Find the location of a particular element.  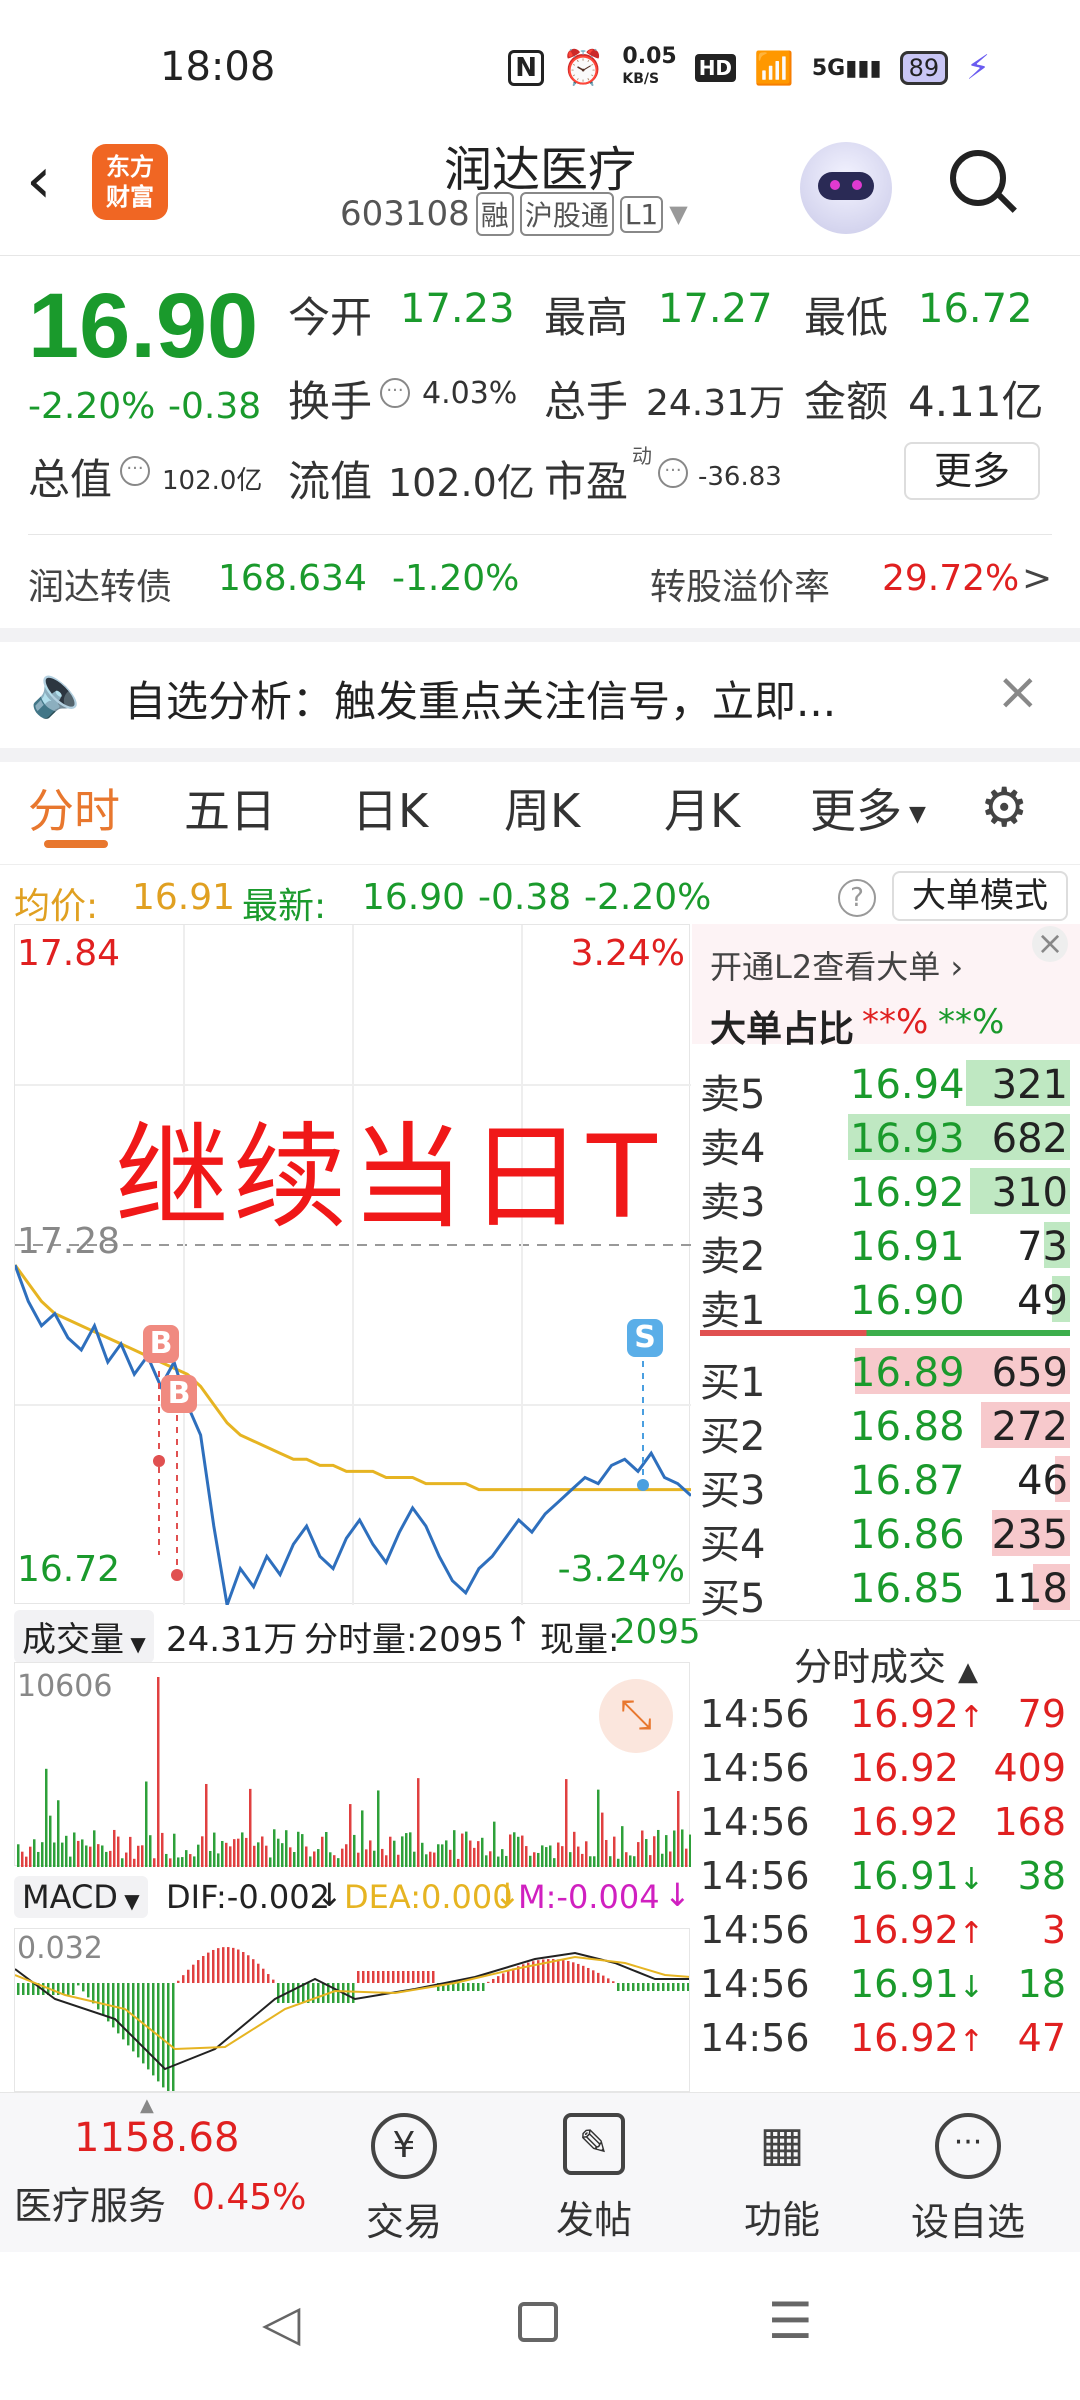

float-label: 流值 is located at coordinates (330, 481).